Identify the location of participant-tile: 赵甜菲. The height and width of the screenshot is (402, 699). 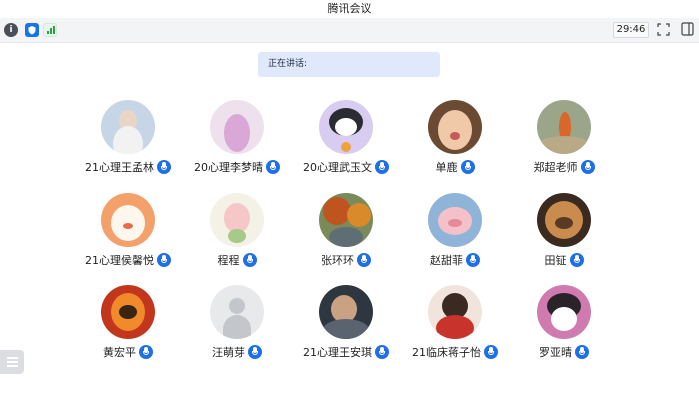
(455, 233).